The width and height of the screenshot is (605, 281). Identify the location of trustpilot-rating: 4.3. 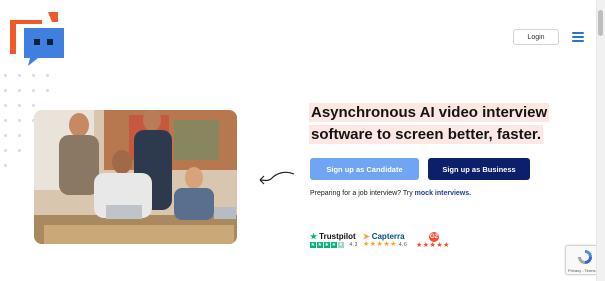
(353, 245).